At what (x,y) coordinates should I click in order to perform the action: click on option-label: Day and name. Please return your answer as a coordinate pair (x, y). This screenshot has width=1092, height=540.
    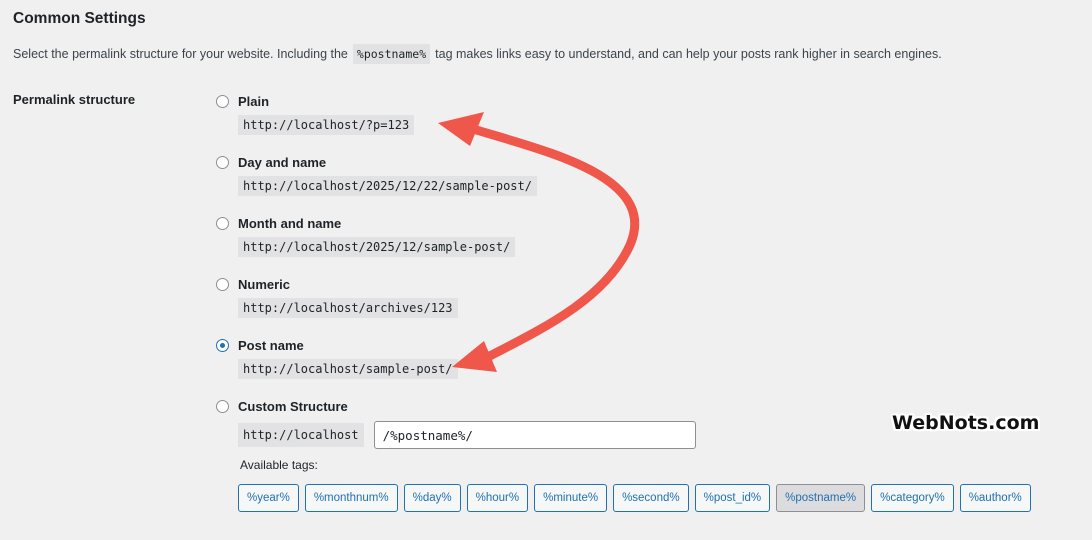
    Looking at the image, I should click on (282, 162).